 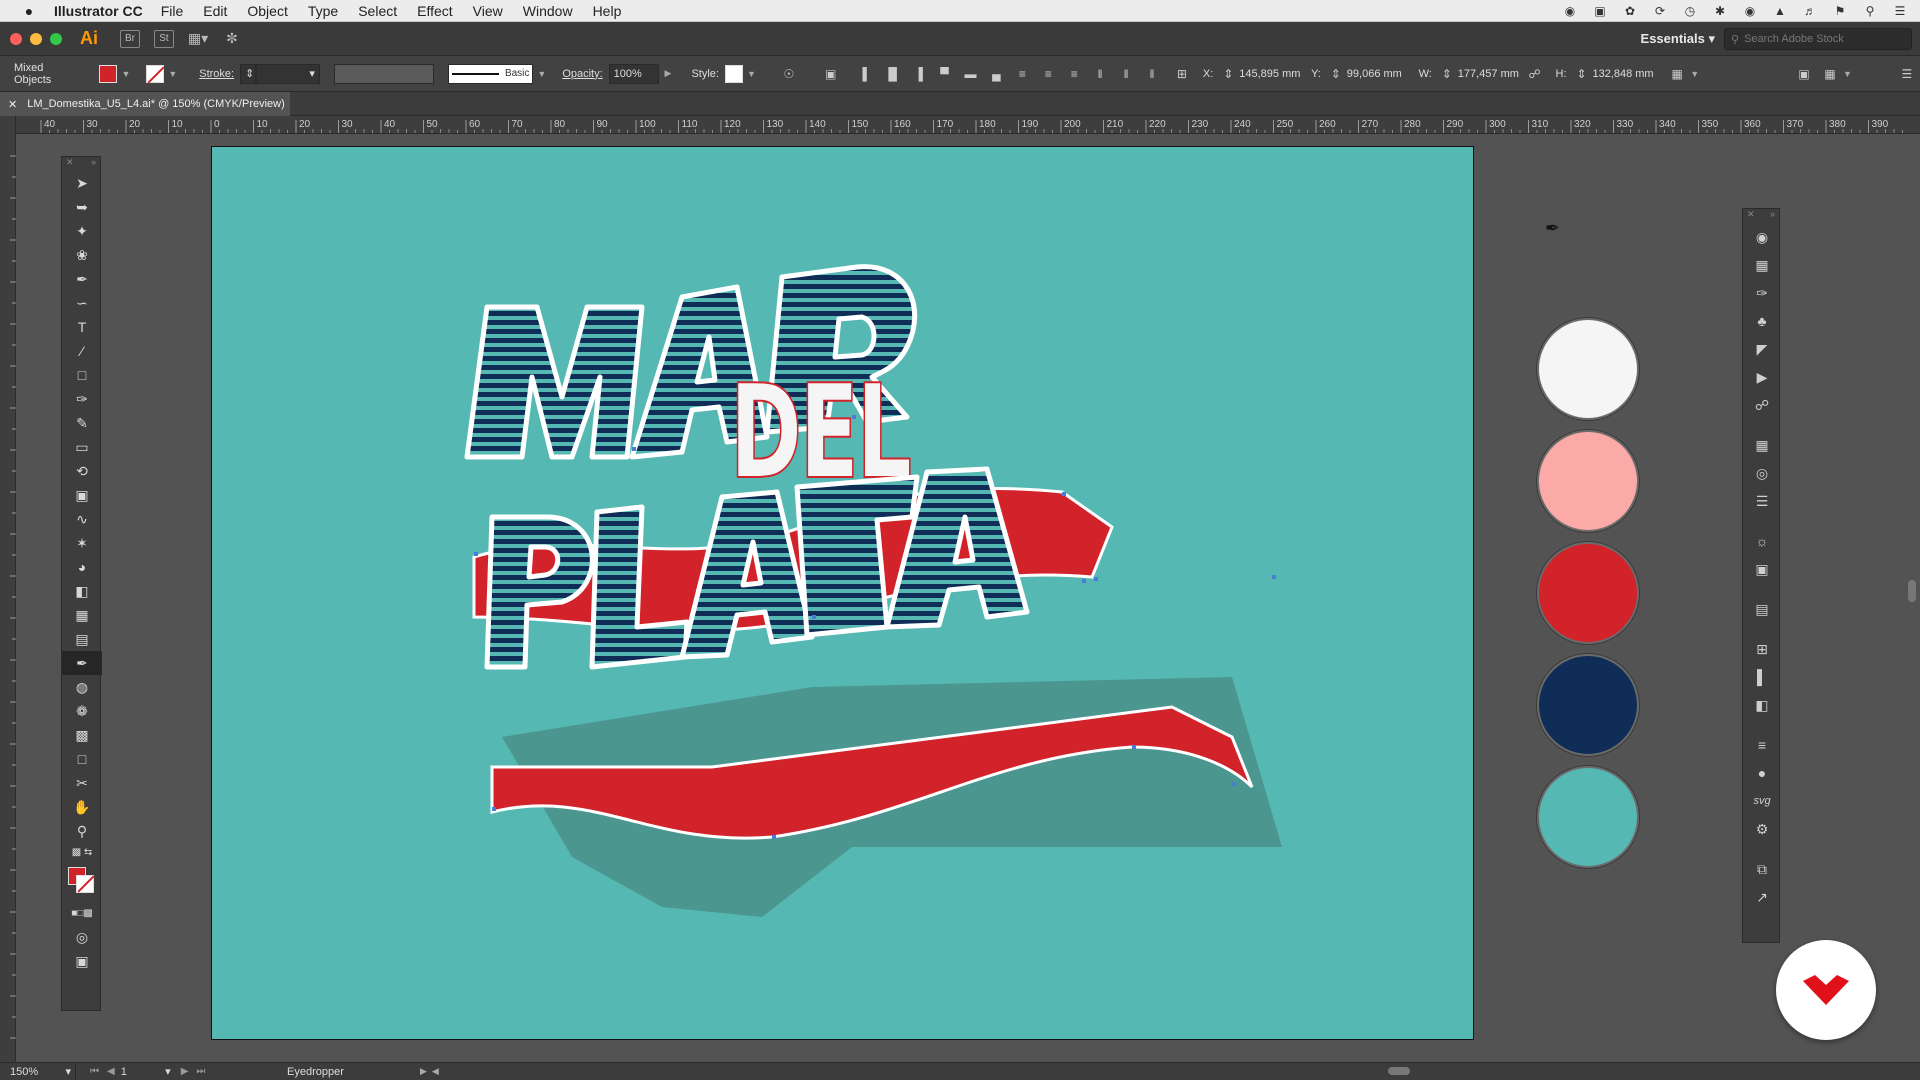 I want to click on pen-tool-icon: ✒, so click(x=82, y=279).